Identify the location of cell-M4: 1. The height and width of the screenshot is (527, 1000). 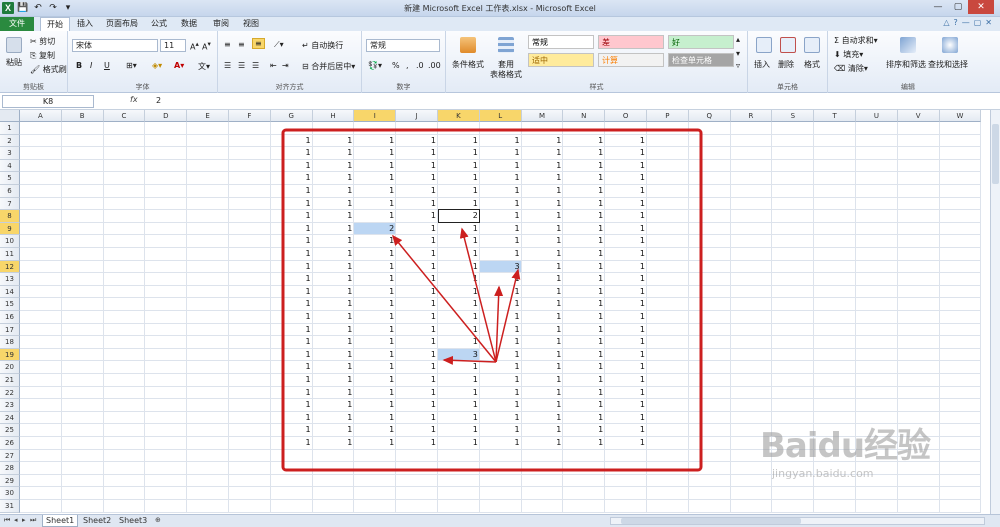
(543, 166).